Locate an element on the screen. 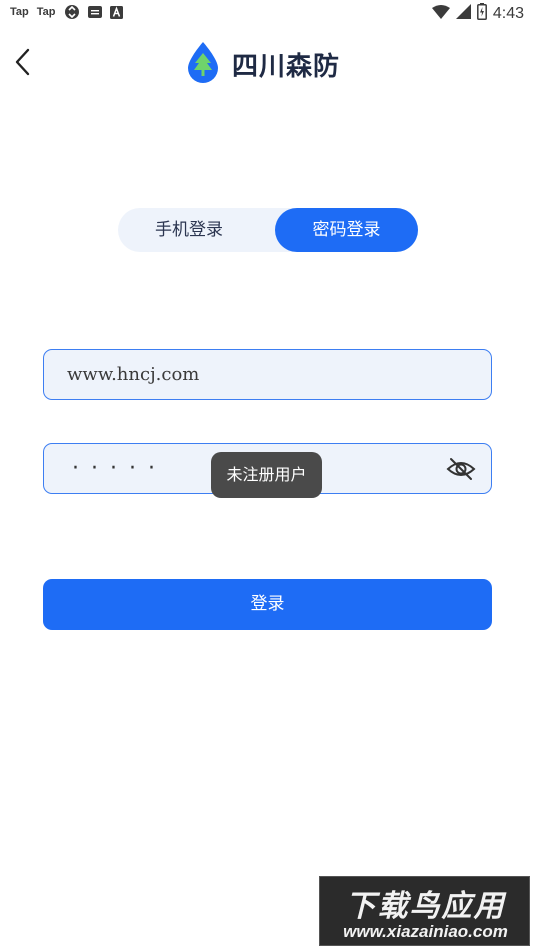 This screenshot has width=534, height=950. chevron-left-icon is located at coordinates (22, 62).